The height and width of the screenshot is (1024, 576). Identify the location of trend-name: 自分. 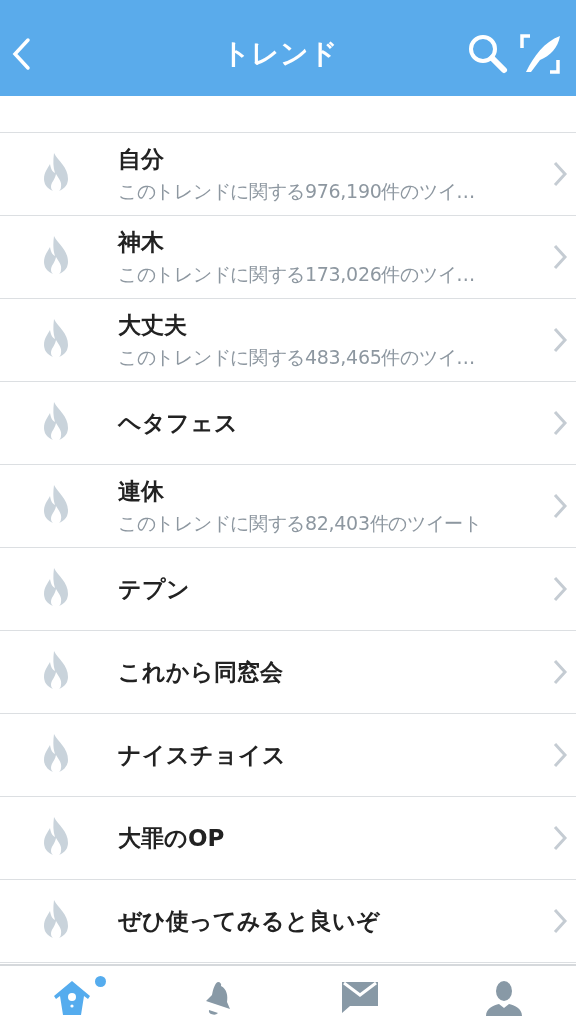
(141, 159).